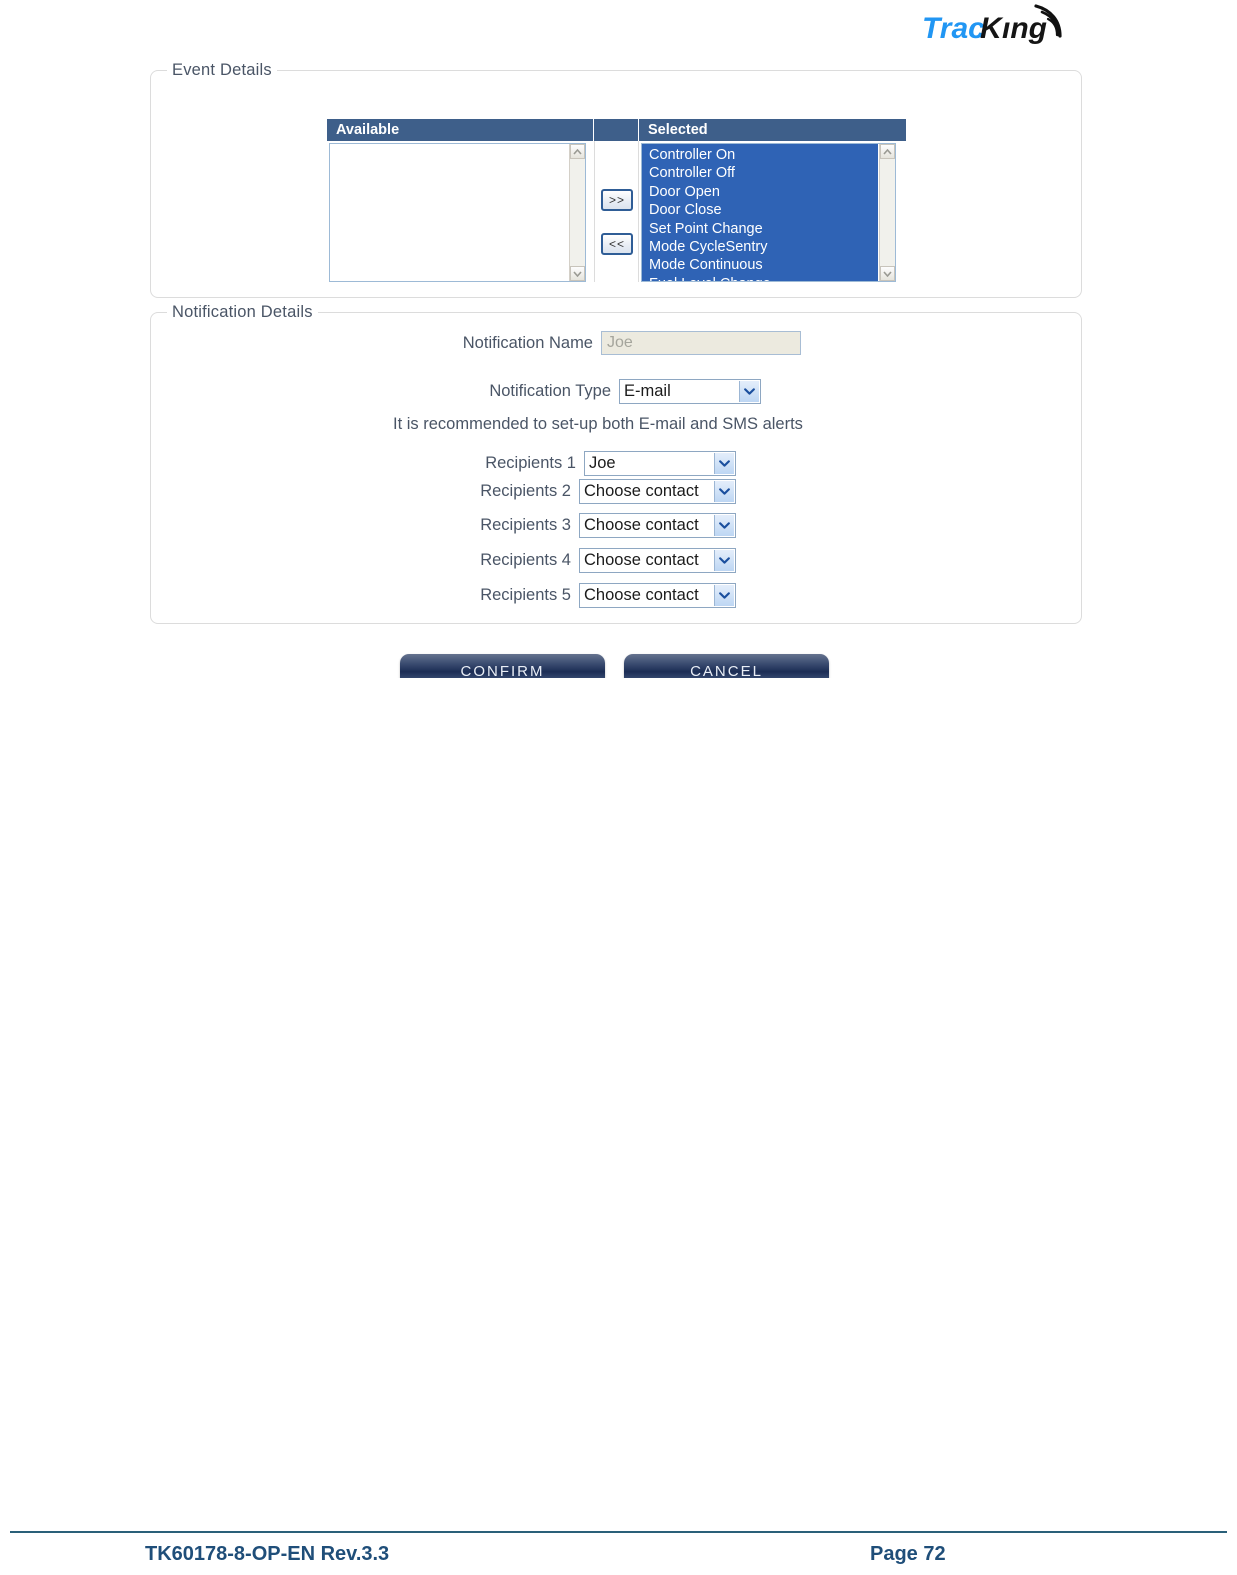 Image resolution: width=1237 pixels, height=1575 pixels. Describe the element at coordinates (761, 229) in the screenshot. I see `list-item: Set Point Change` at that location.